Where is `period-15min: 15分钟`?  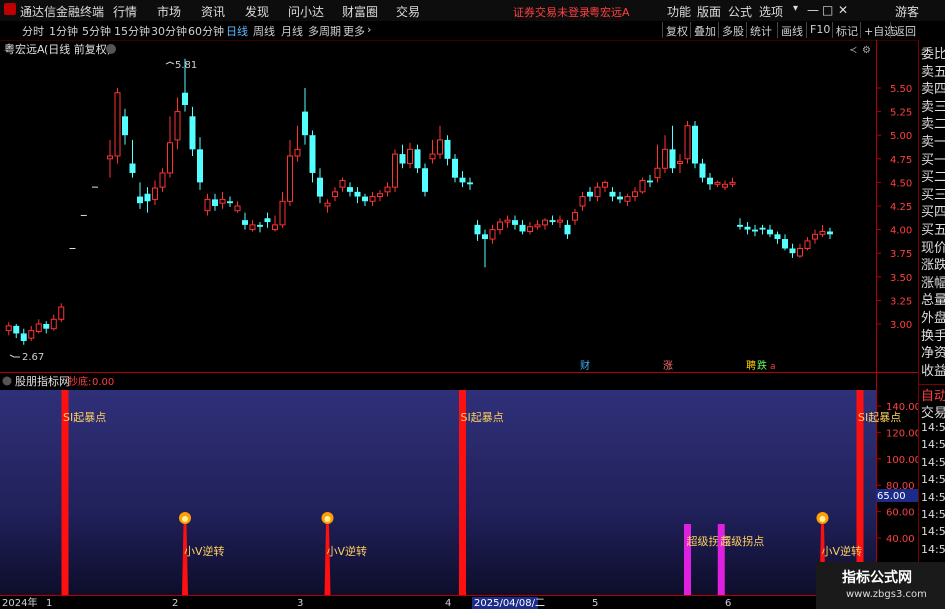
period-15min: 15分钟 is located at coordinates (132, 31).